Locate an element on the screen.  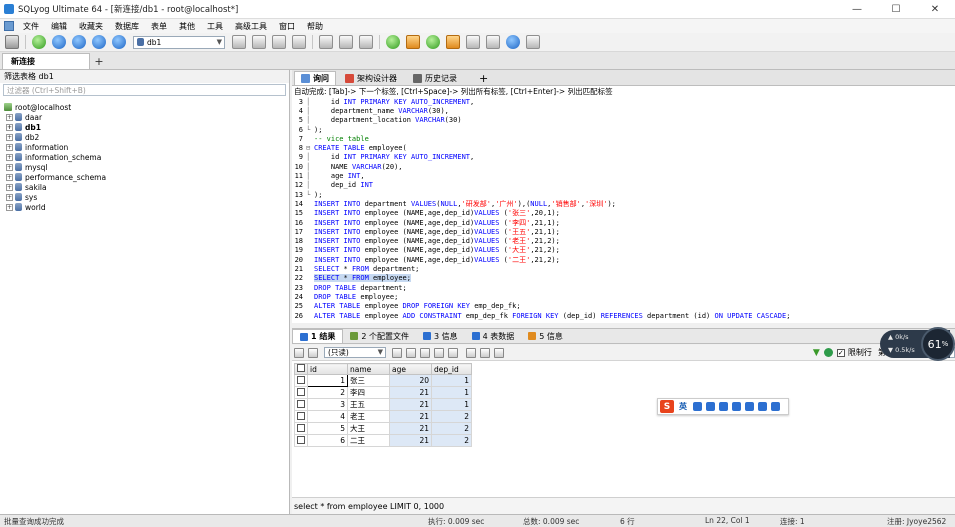
menu-favorites: 收藏夹 is located at coordinates (91, 26).